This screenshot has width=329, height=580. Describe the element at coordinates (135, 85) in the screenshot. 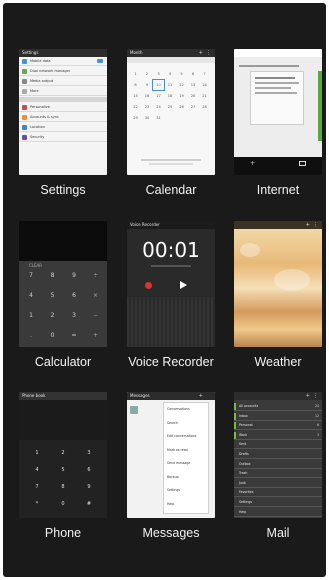

I see `calendar-day: 8` at that location.